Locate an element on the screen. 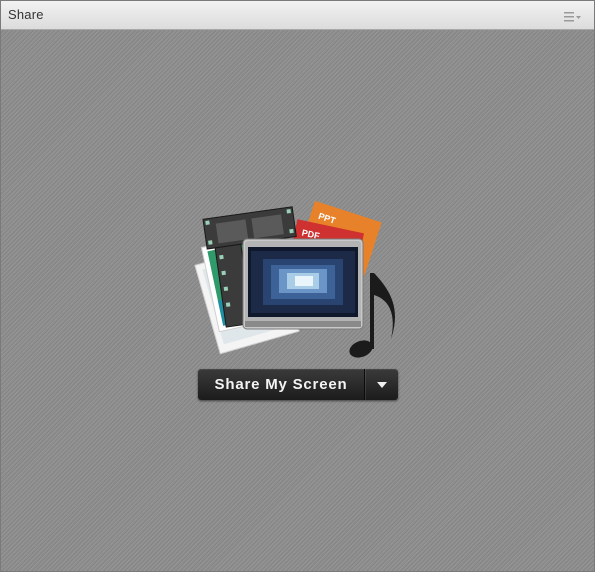  share-options-dropdown-button is located at coordinates (381, 384).